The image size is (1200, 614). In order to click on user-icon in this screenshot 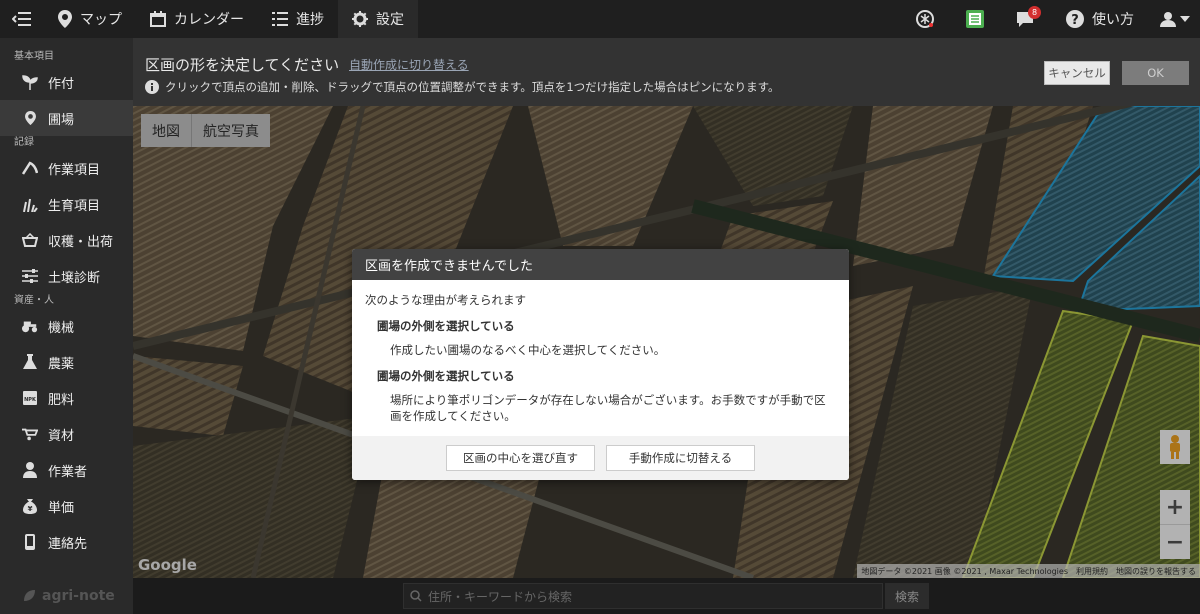, I will do `click(1168, 19)`.